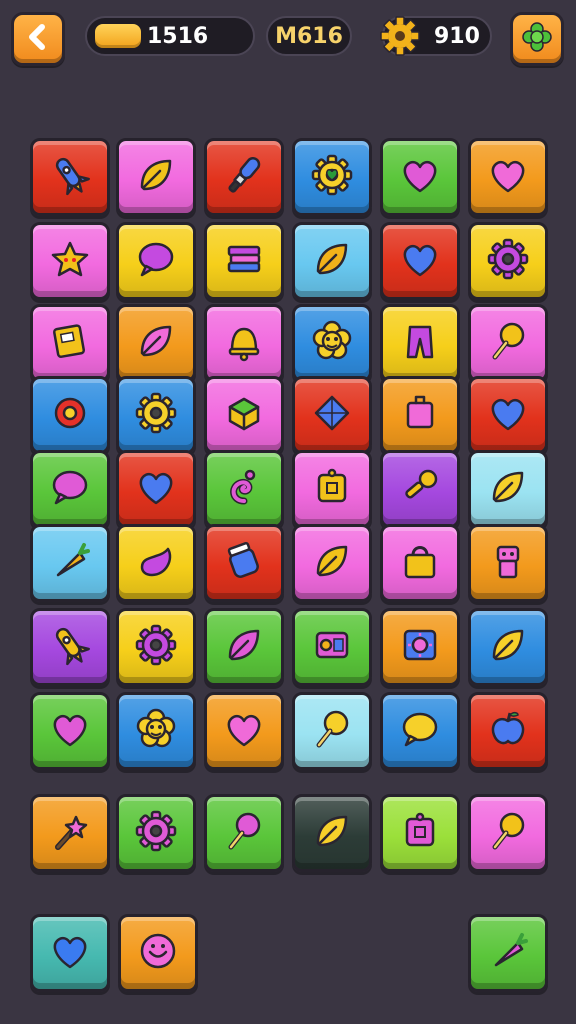 This screenshot has width=576, height=1024. I want to click on tile-r2-c2, so click(156, 261).